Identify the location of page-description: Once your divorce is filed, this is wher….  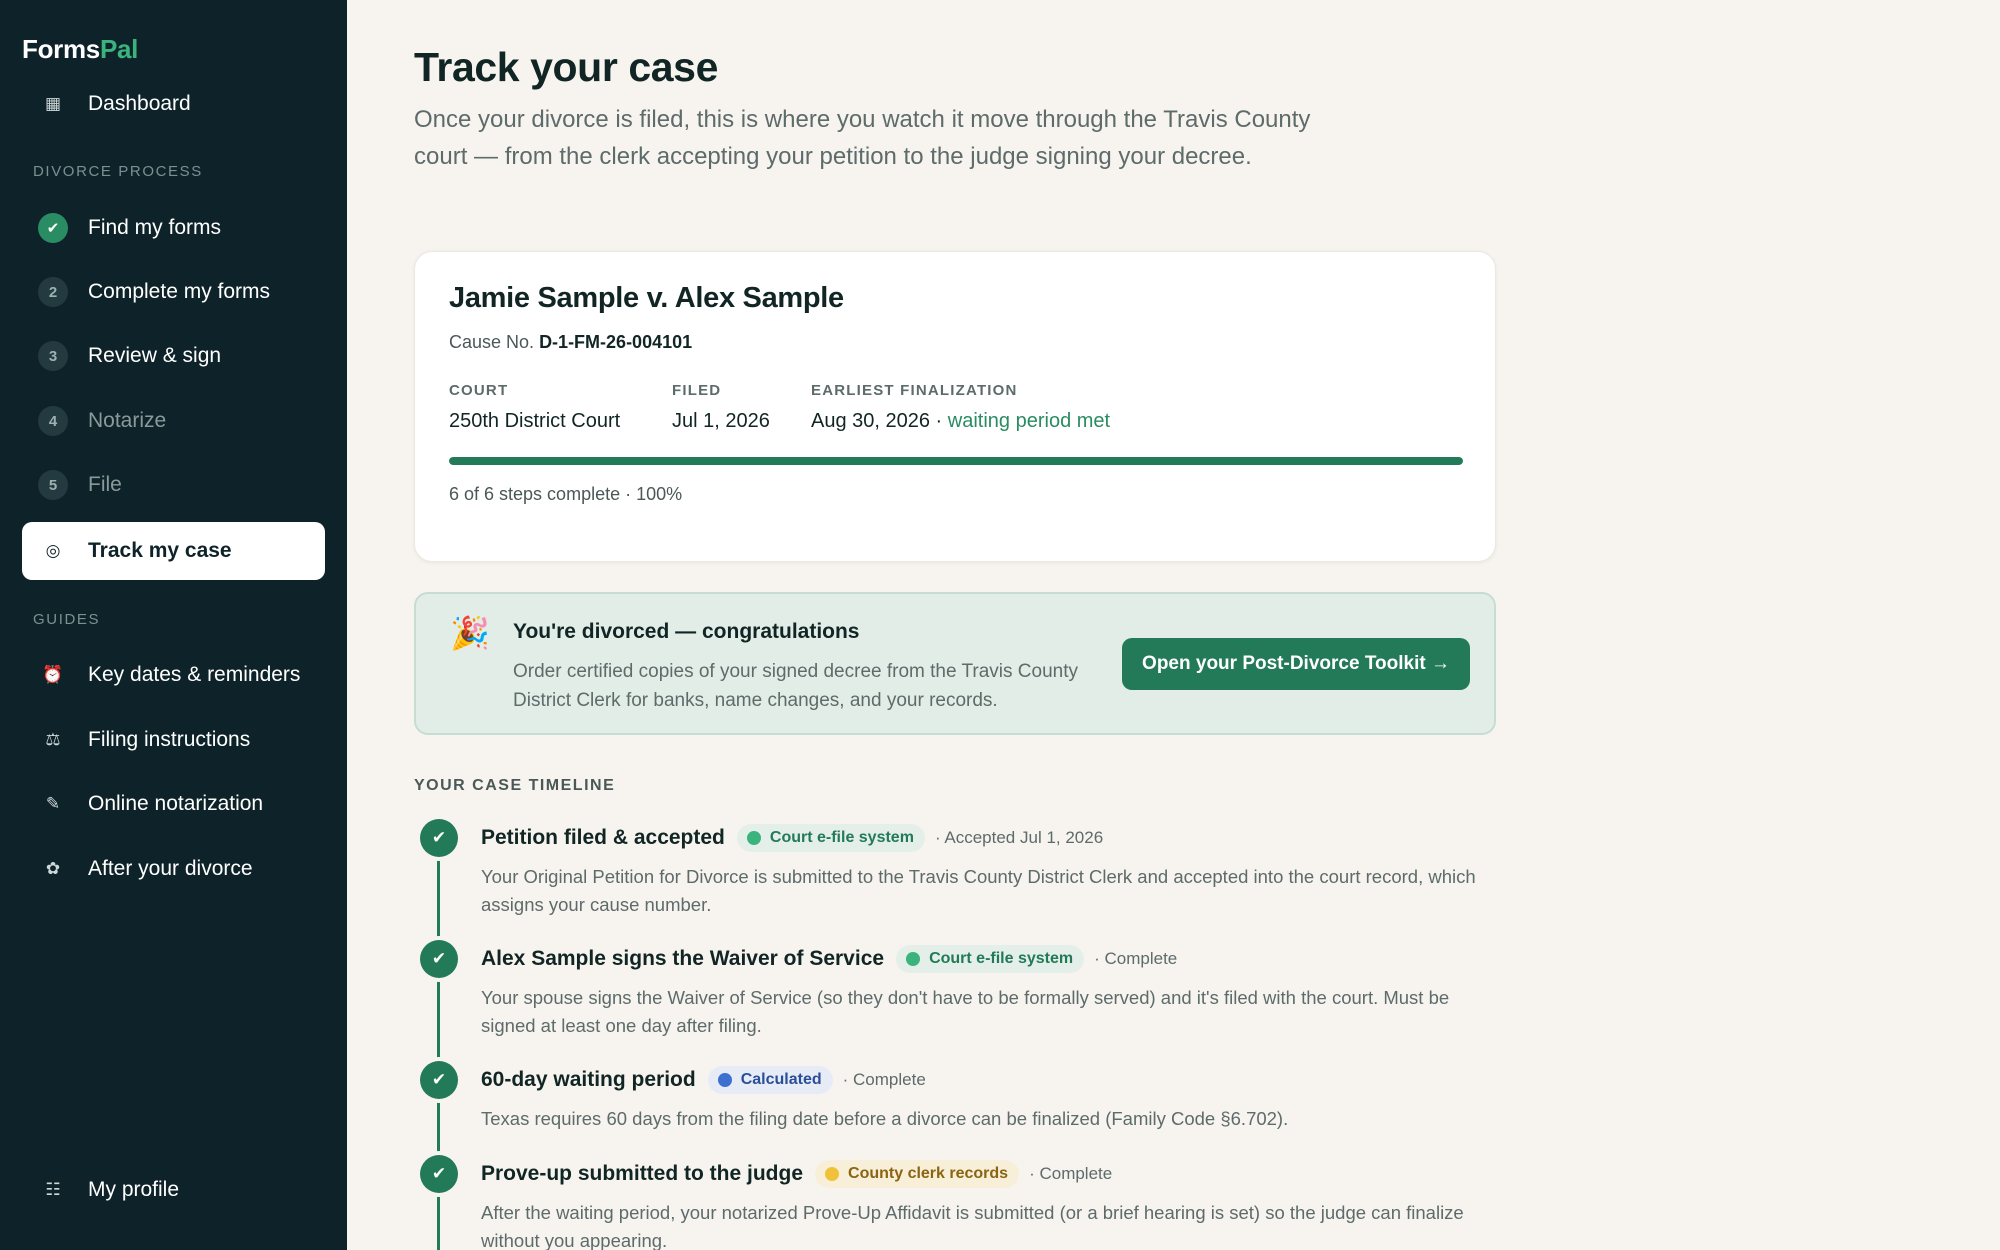
(862, 138).